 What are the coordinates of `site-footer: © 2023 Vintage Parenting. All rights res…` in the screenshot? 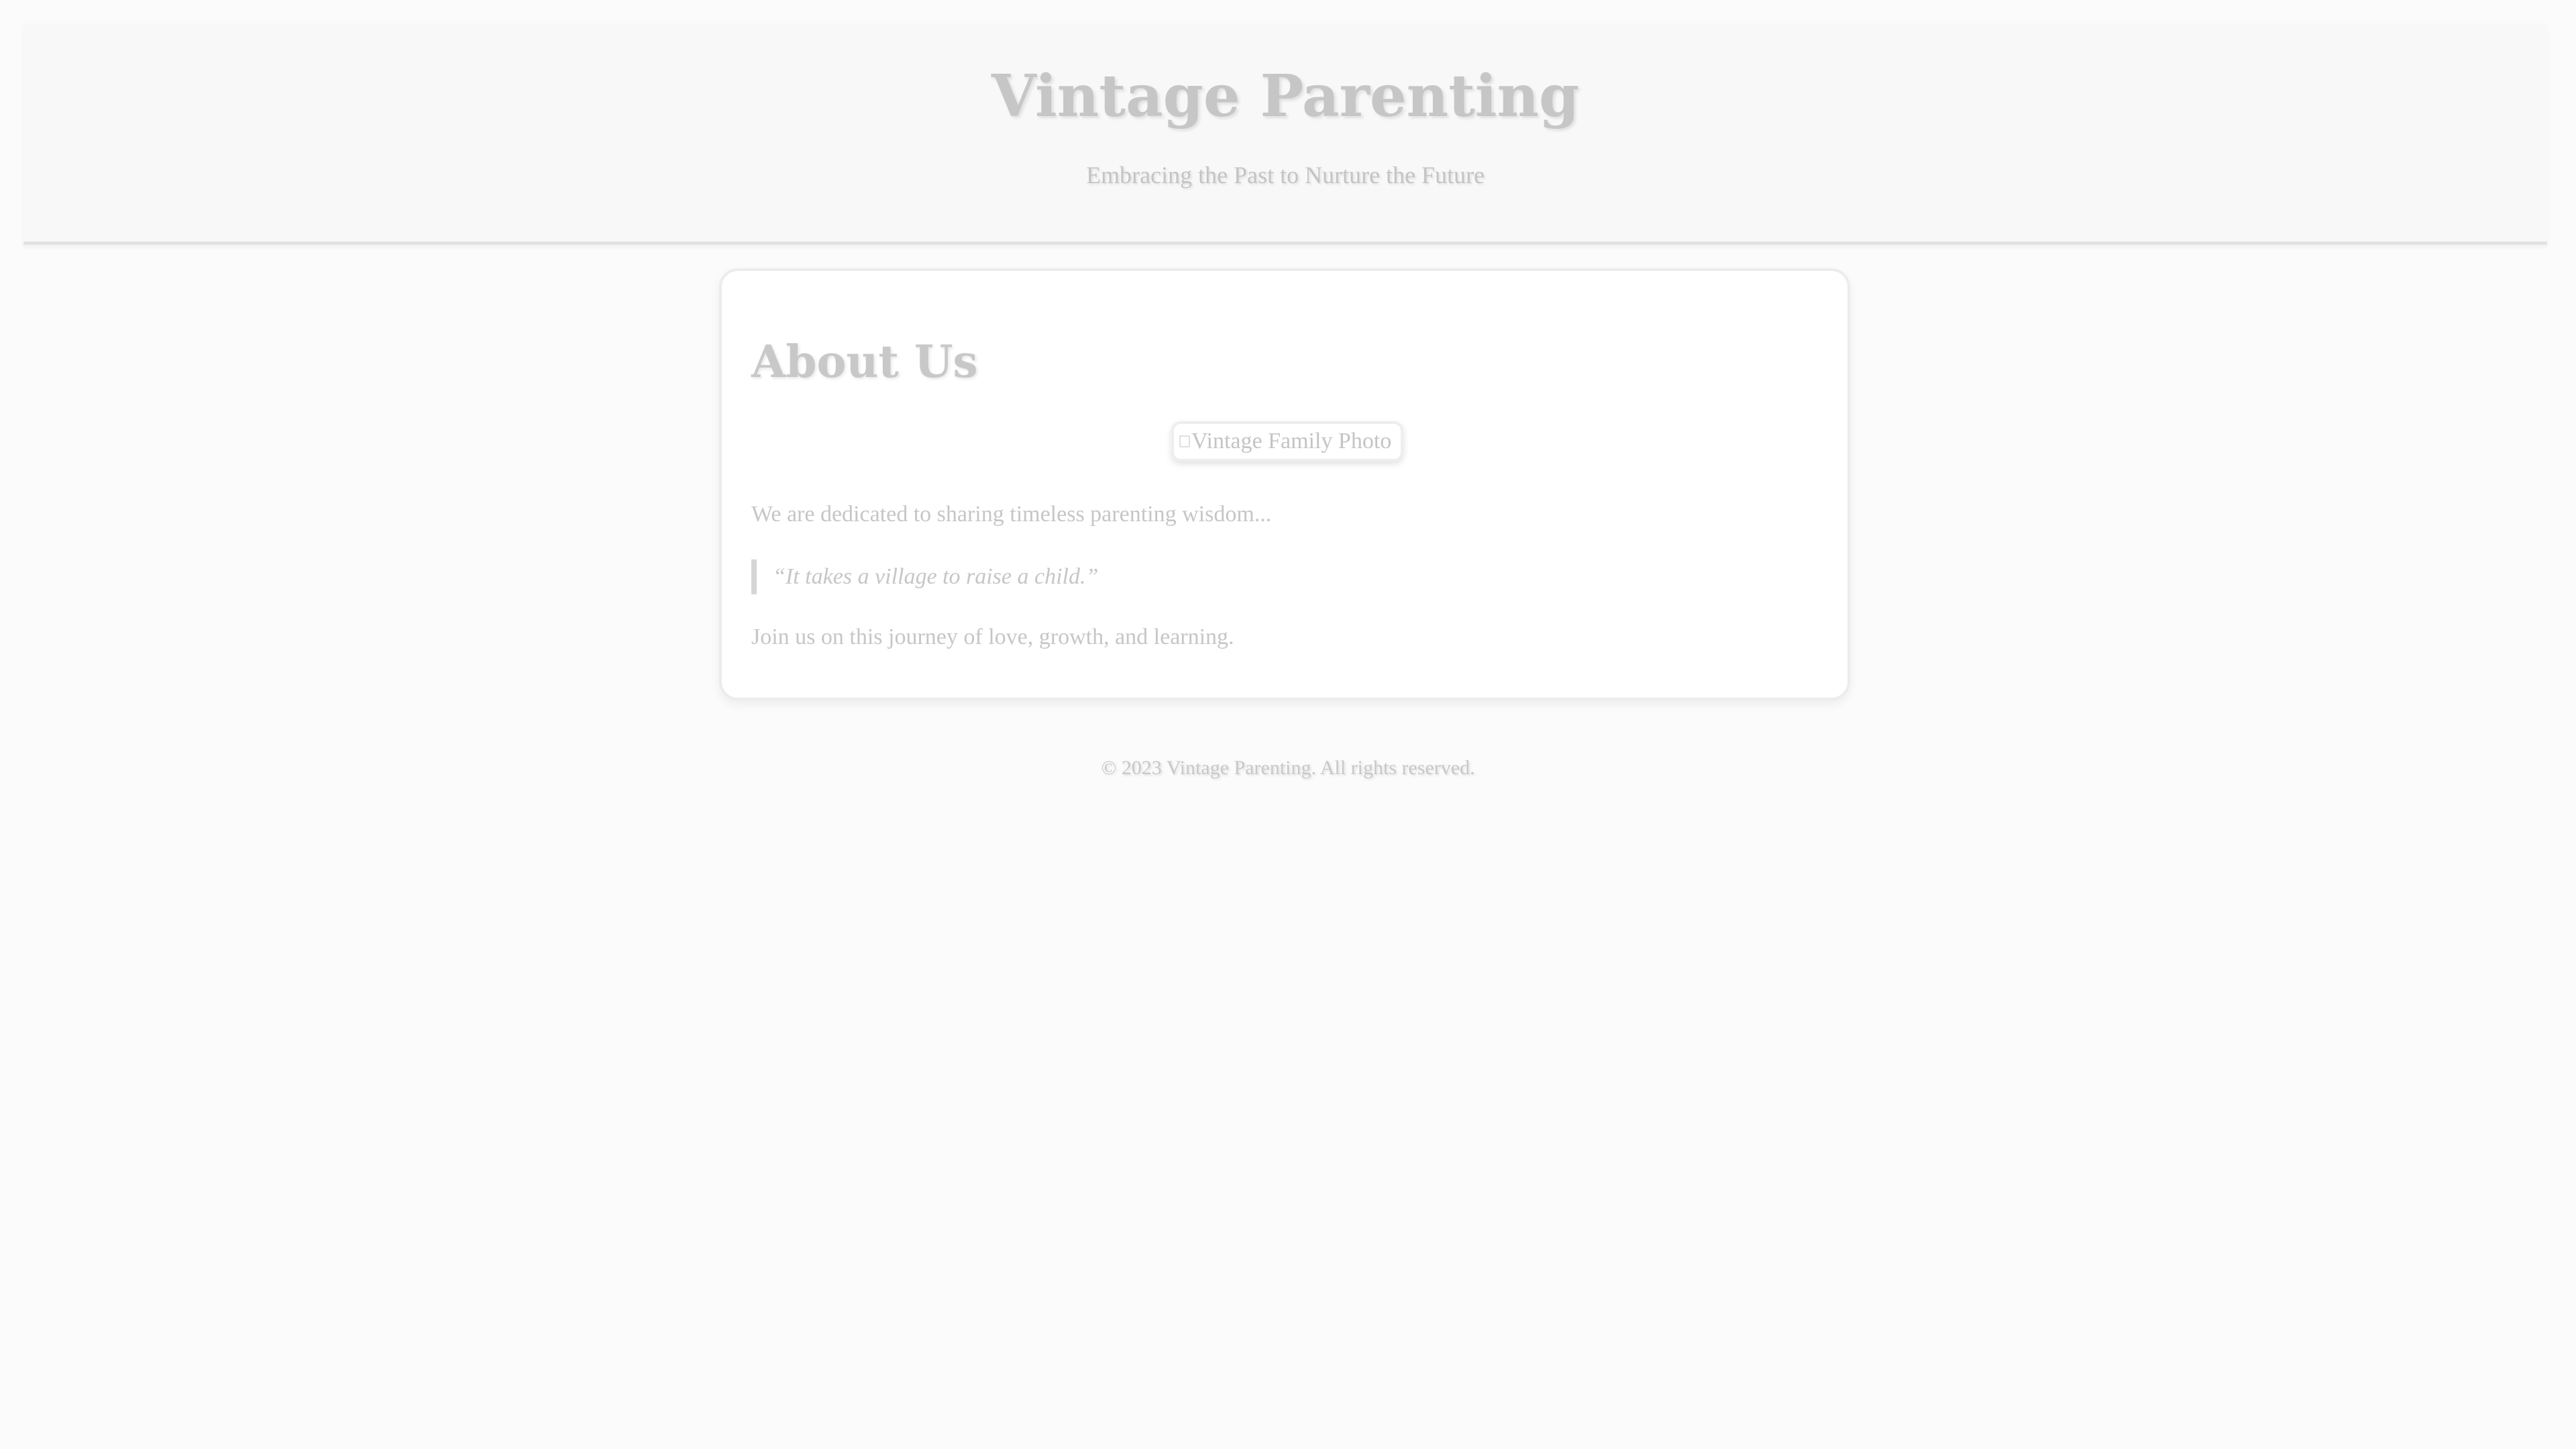 It's located at (1288, 768).